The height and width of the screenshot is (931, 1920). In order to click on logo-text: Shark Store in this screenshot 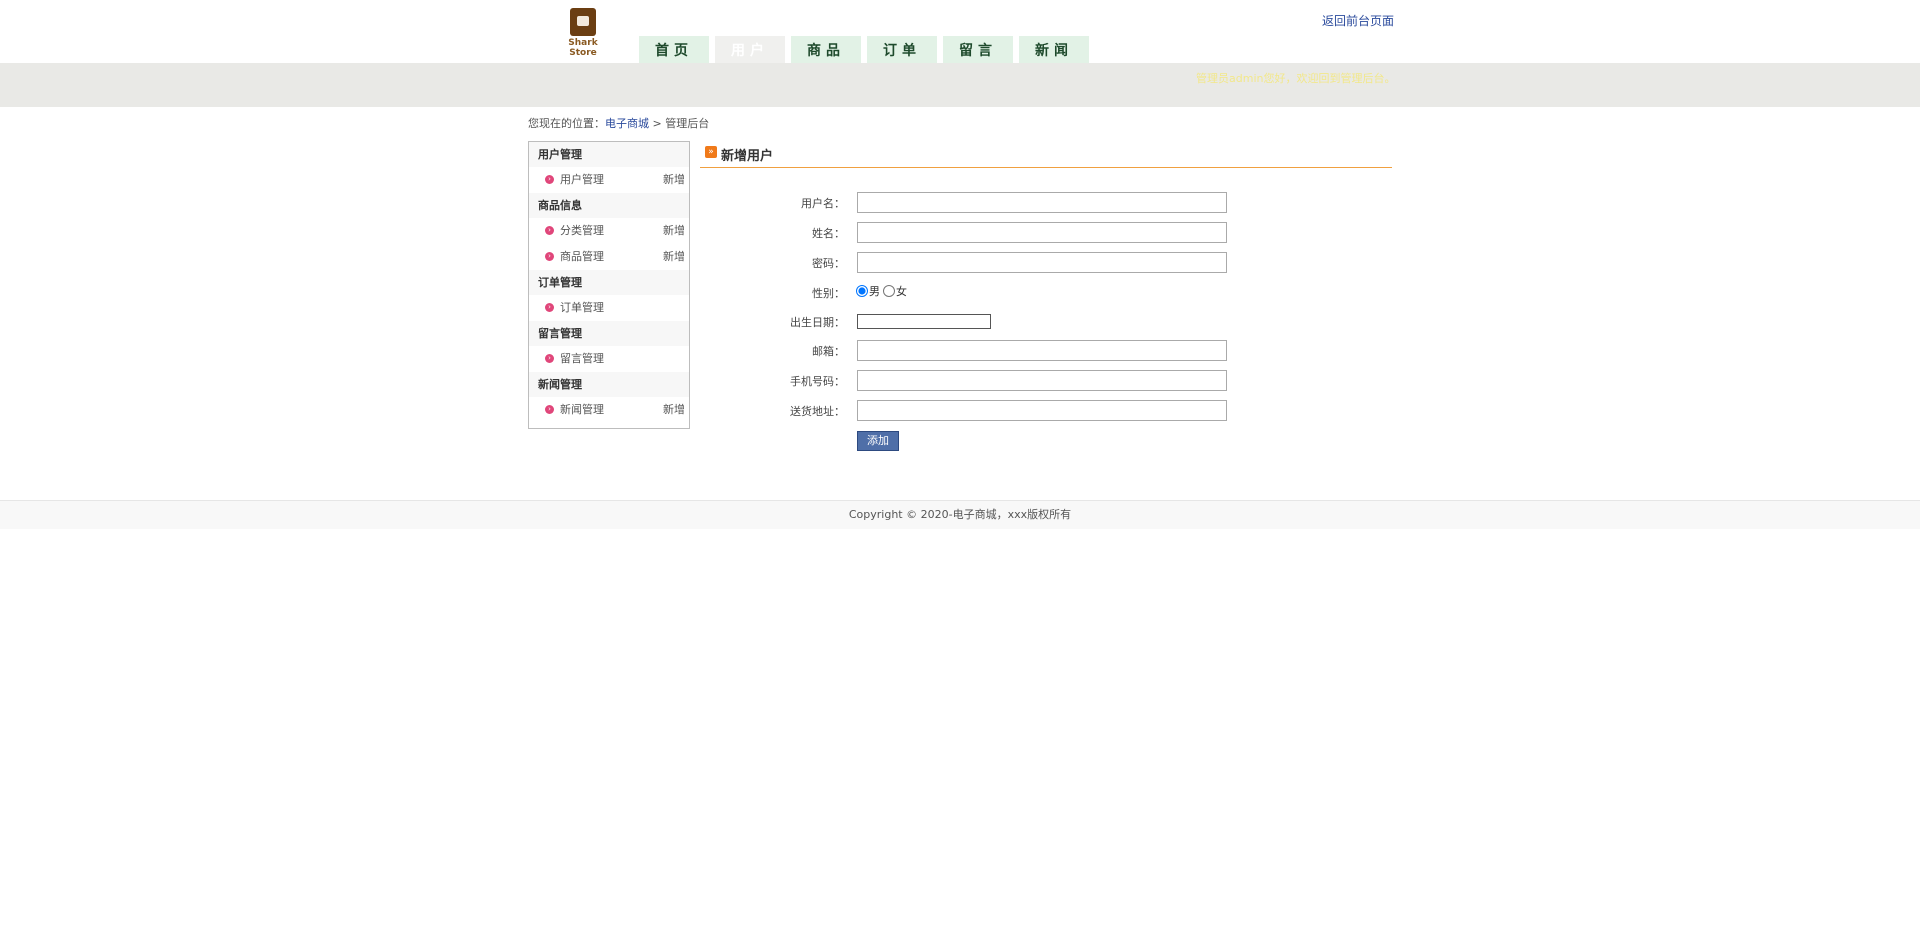, I will do `click(583, 48)`.